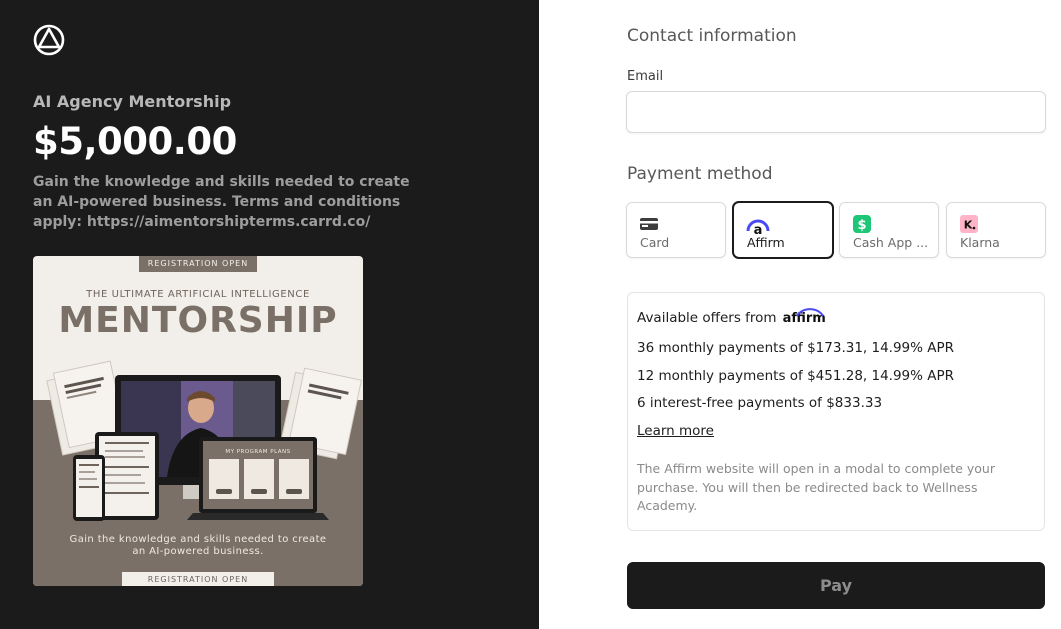 The width and height of the screenshot is (1061, 629). Describe the element at coordinates (836, 112) in the screenshot. I see `email-input` at that location.